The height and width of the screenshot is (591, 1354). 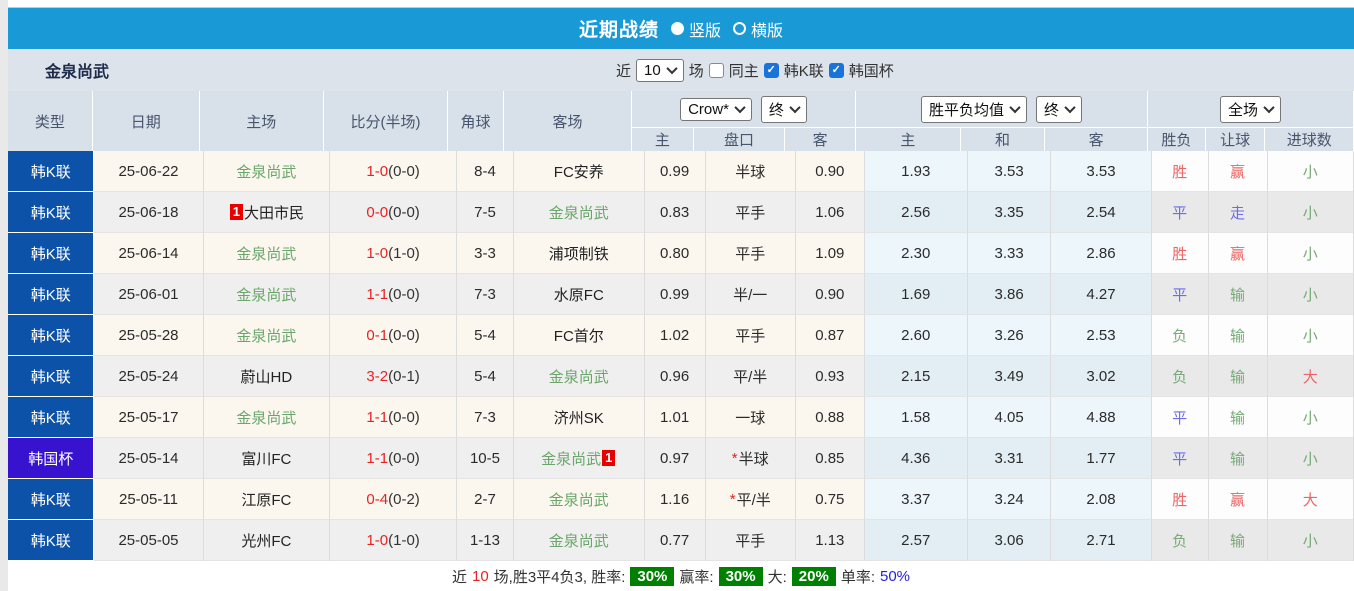 I want to click on bookmaker-select: Crow*, so click(x=716, y=109).